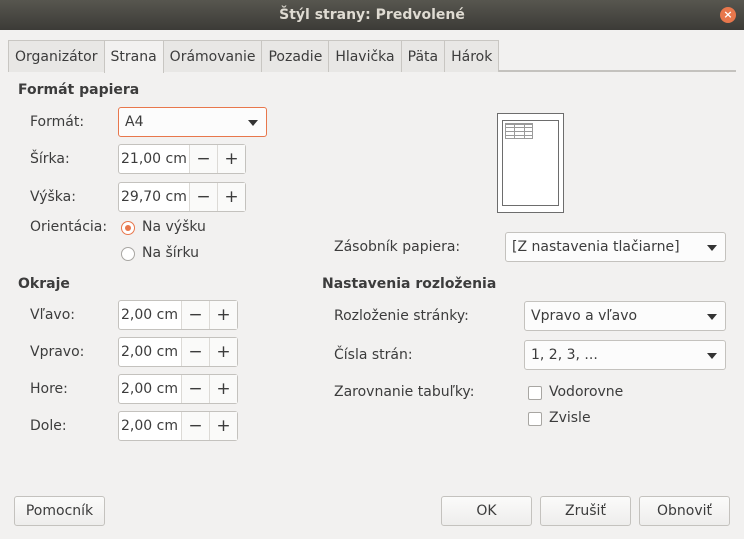  I want to click on page-preview-content, so click(530, 163).